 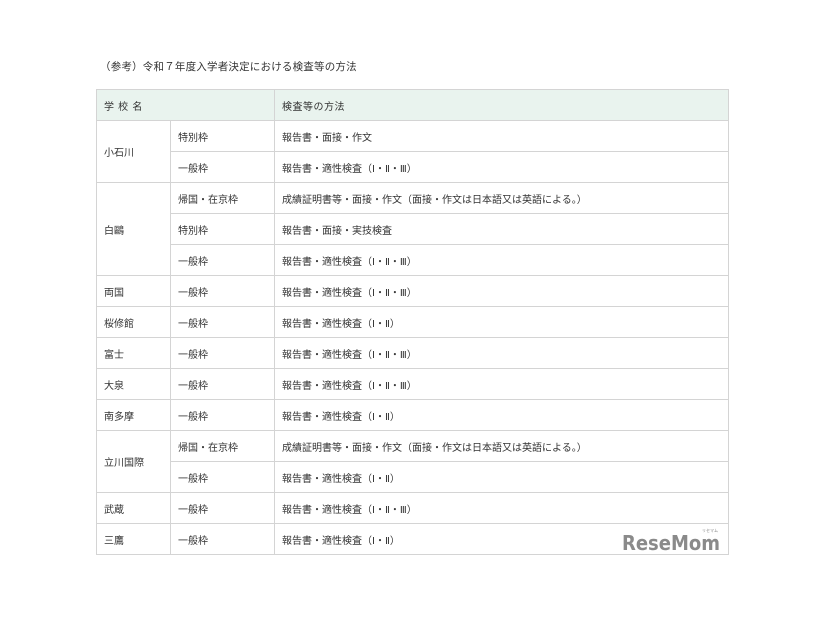 I want to click on table-row: 一般枠 報告書・適性検査（Ⅰ・Ⅱ）, so click(x=413, y=477).